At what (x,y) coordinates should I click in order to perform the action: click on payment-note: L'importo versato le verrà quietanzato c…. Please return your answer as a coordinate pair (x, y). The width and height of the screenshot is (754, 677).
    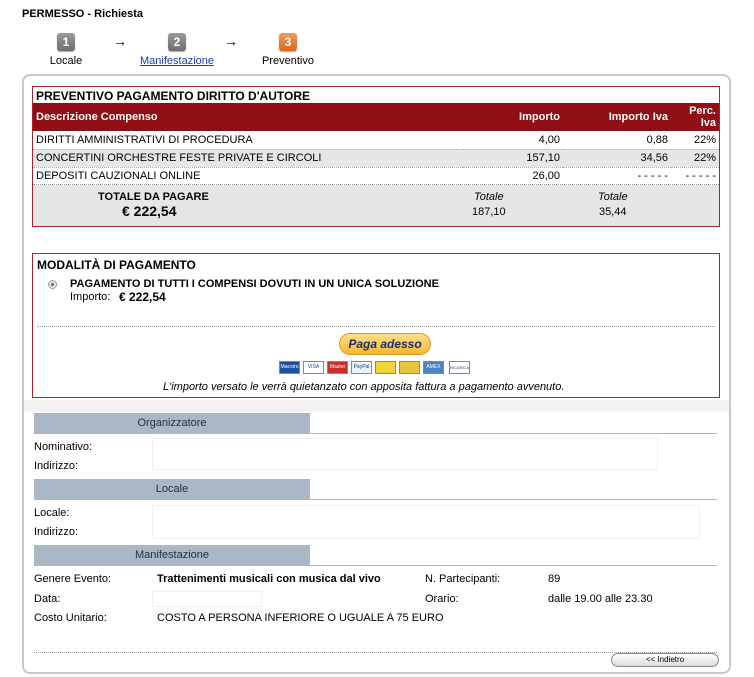
    Looking at the image, I should click on (364, 387).